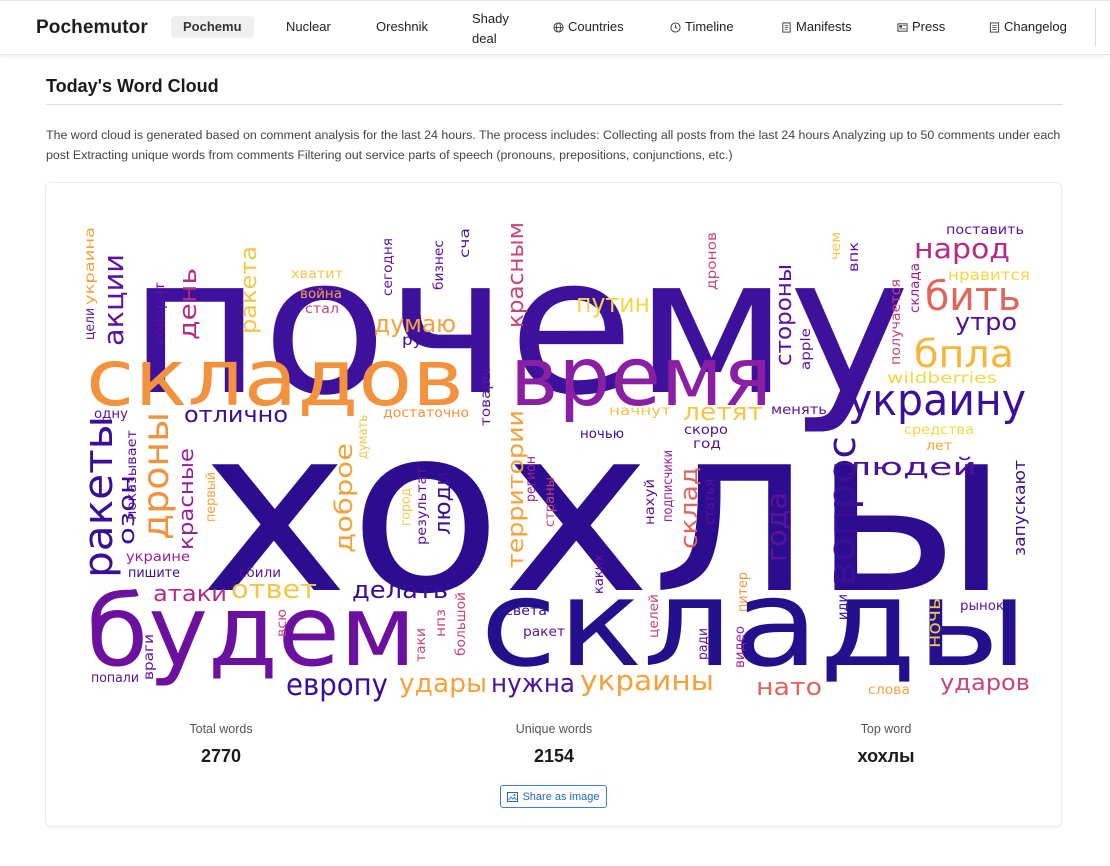 The width and height of the screenshot is (1110, 866). What do you see at coordinates (426, 413) in the screenshot?
I see `word-dostatochno: достаточно` at bounding box center [426, 413].